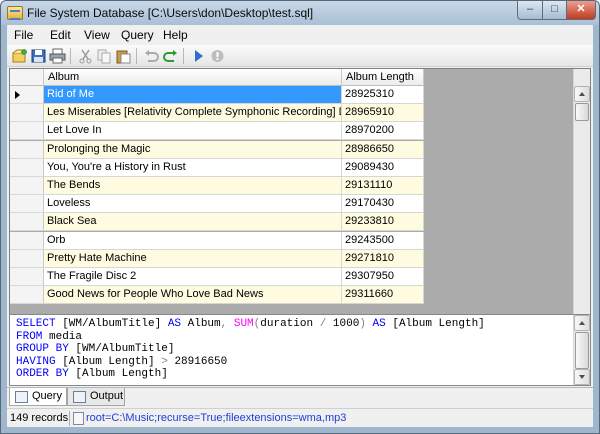  What do you see at coordinates (23, 35) in the screenshot?
I see `menu-file: File` at bounding box center [23, 35].